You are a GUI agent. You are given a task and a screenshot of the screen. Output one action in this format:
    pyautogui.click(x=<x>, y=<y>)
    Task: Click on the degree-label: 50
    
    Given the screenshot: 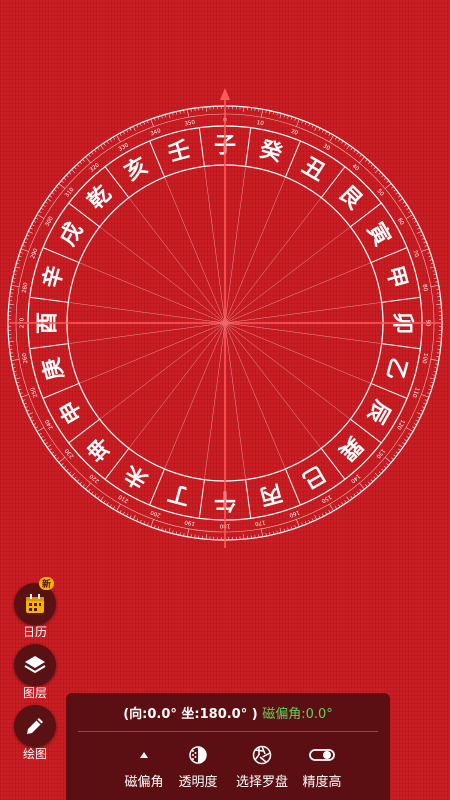 What is the action you would take?
    pyautogui.click(x=380, y=193)
    